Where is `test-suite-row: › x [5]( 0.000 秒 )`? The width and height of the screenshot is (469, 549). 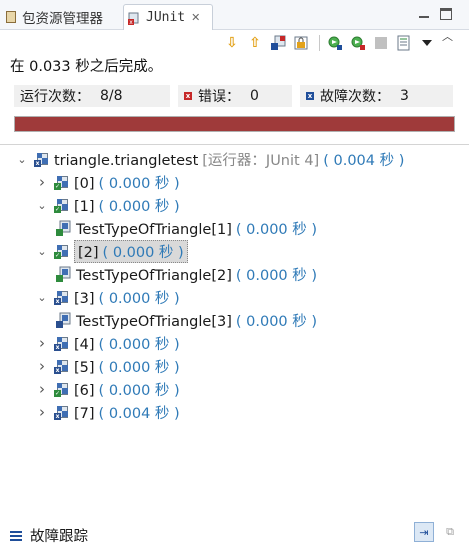
test-suite-row: › x [5]( 0.000 秒 ) is located at coordinates (108, 366).